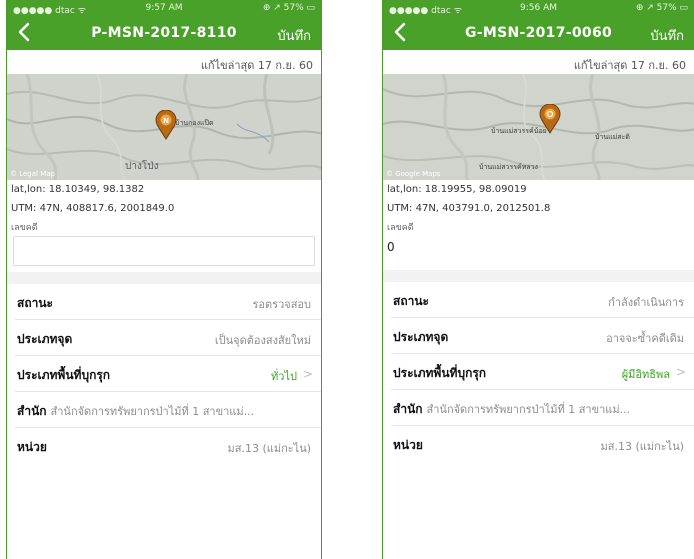 The image size is (694, 559). What do you see at coordinates (538, 8) in the screenshot?
I see `status-bar: ●●●●● dtac ᯤ 9:56 AM ⊕ ↗ 57% ▭` at bounding box center [538, 8].